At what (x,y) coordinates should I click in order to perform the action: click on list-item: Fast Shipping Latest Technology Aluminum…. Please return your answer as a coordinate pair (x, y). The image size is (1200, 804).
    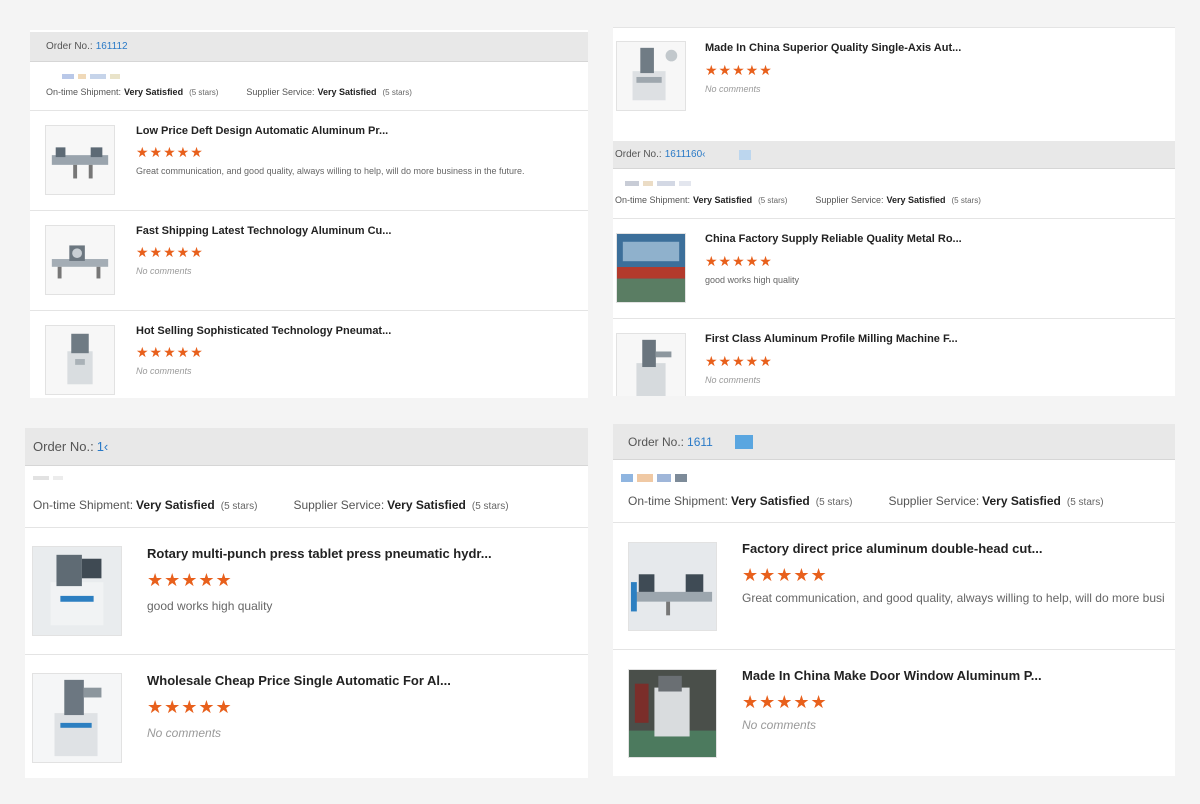
    Looking at the image, I should click on (309, 260).